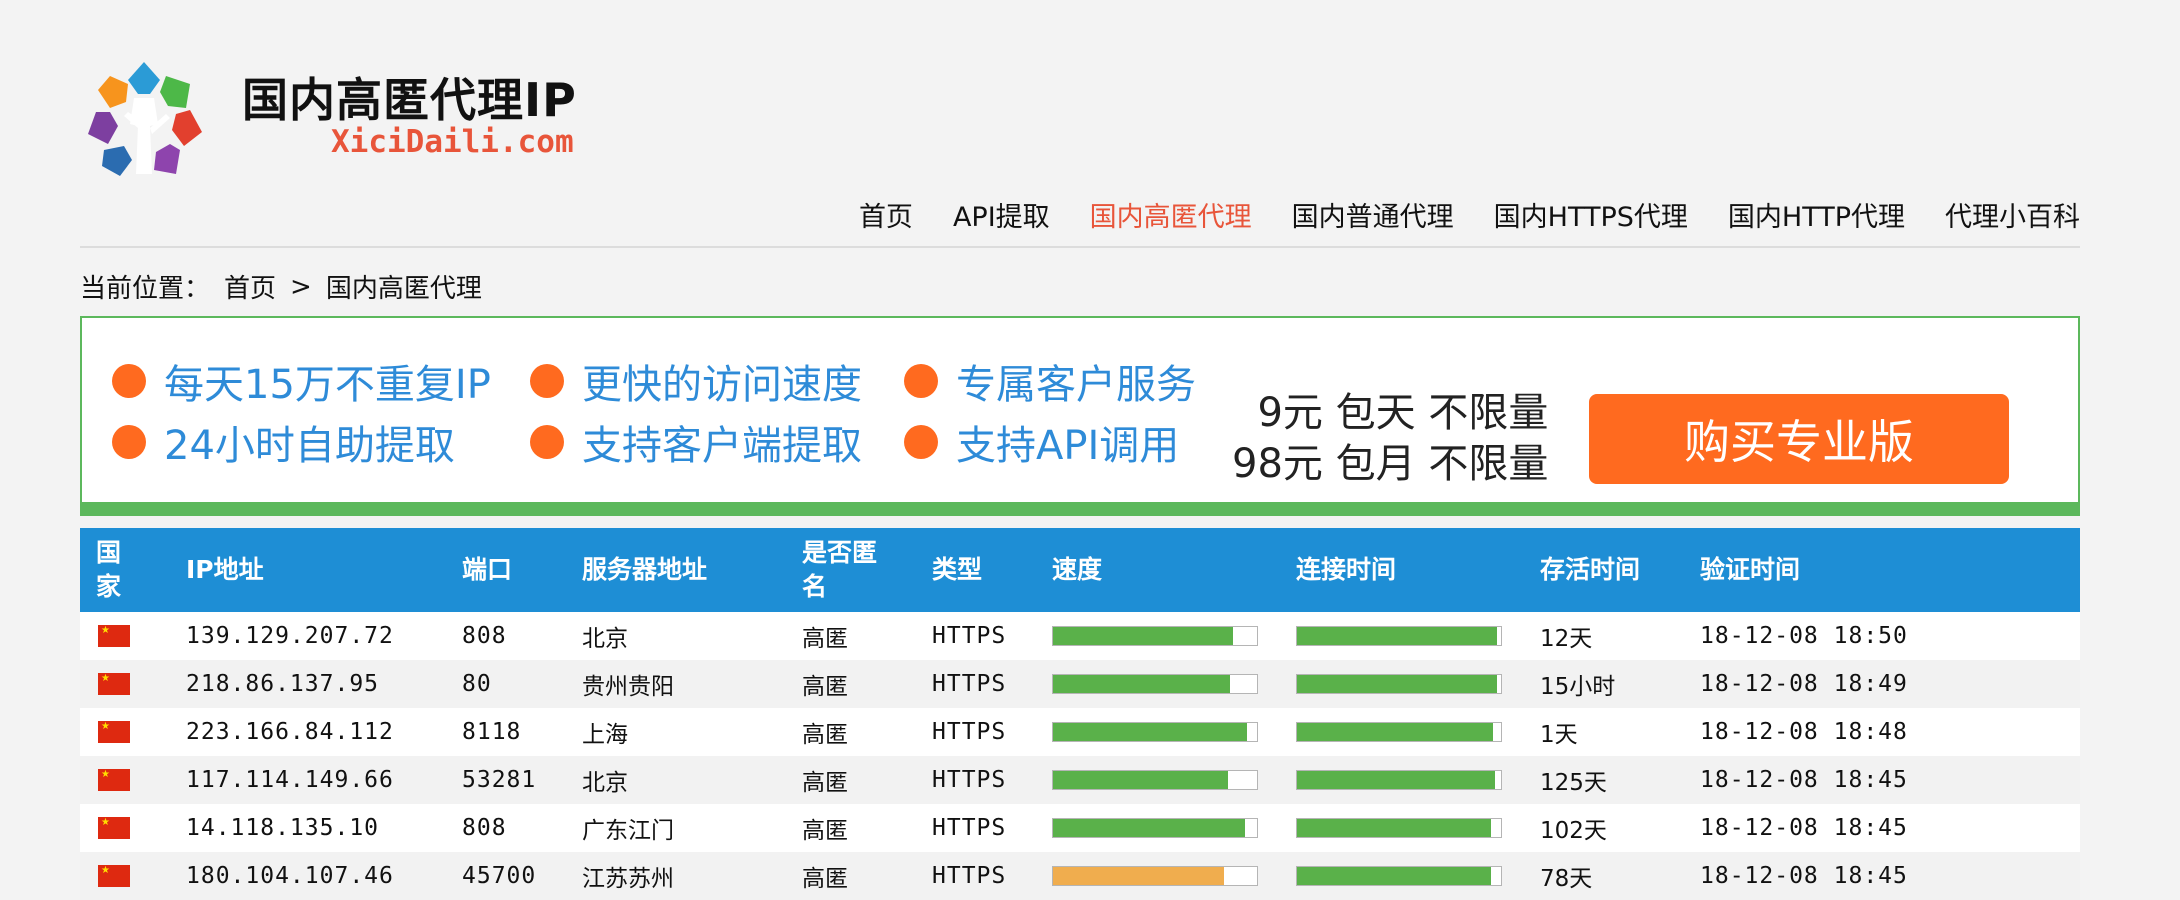 The height and width of the screenshot is (900, 2180). What do you see at coordinates (499, 876) in the screenshot?
I see `port-cell: 45700` at bounding box center [499, 876].